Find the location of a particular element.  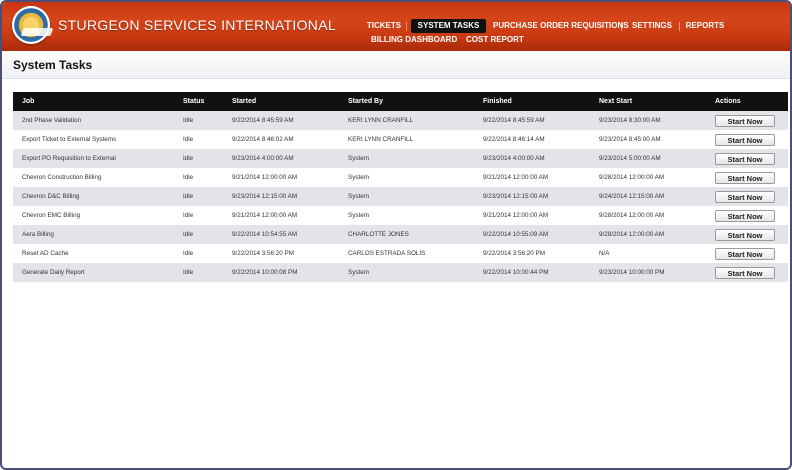

cell-finished: 9/23/2014 4:00:00 AM is located at coordinates (514, 158).